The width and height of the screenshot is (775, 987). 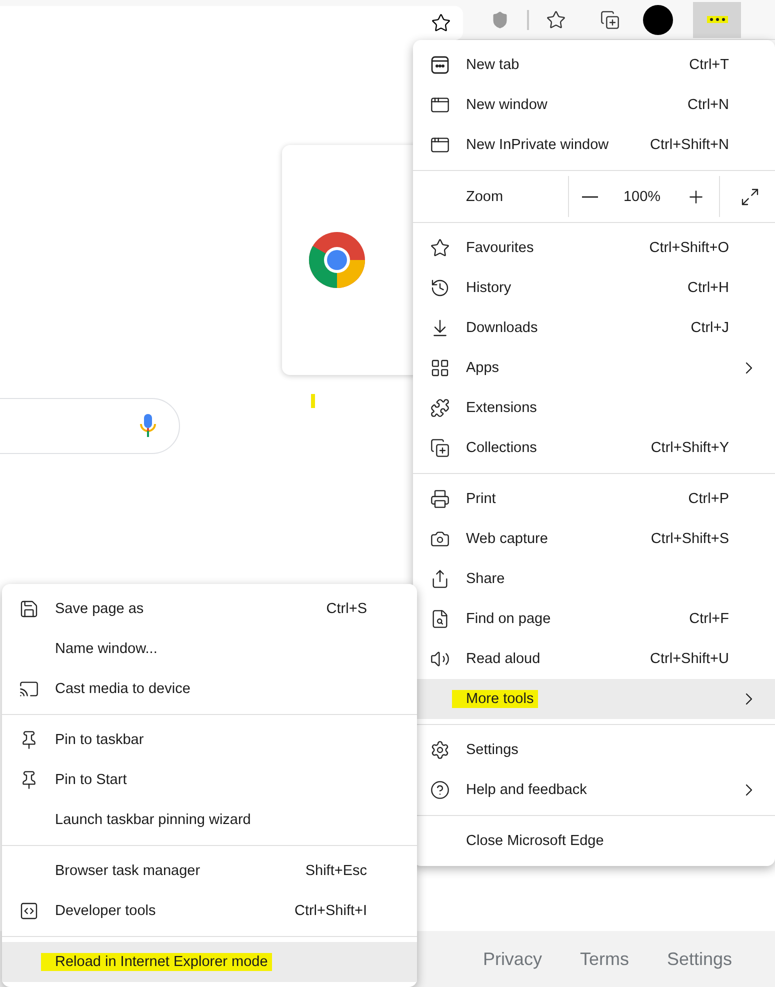 I want to click on history-icon, so click(x=440, y=288).